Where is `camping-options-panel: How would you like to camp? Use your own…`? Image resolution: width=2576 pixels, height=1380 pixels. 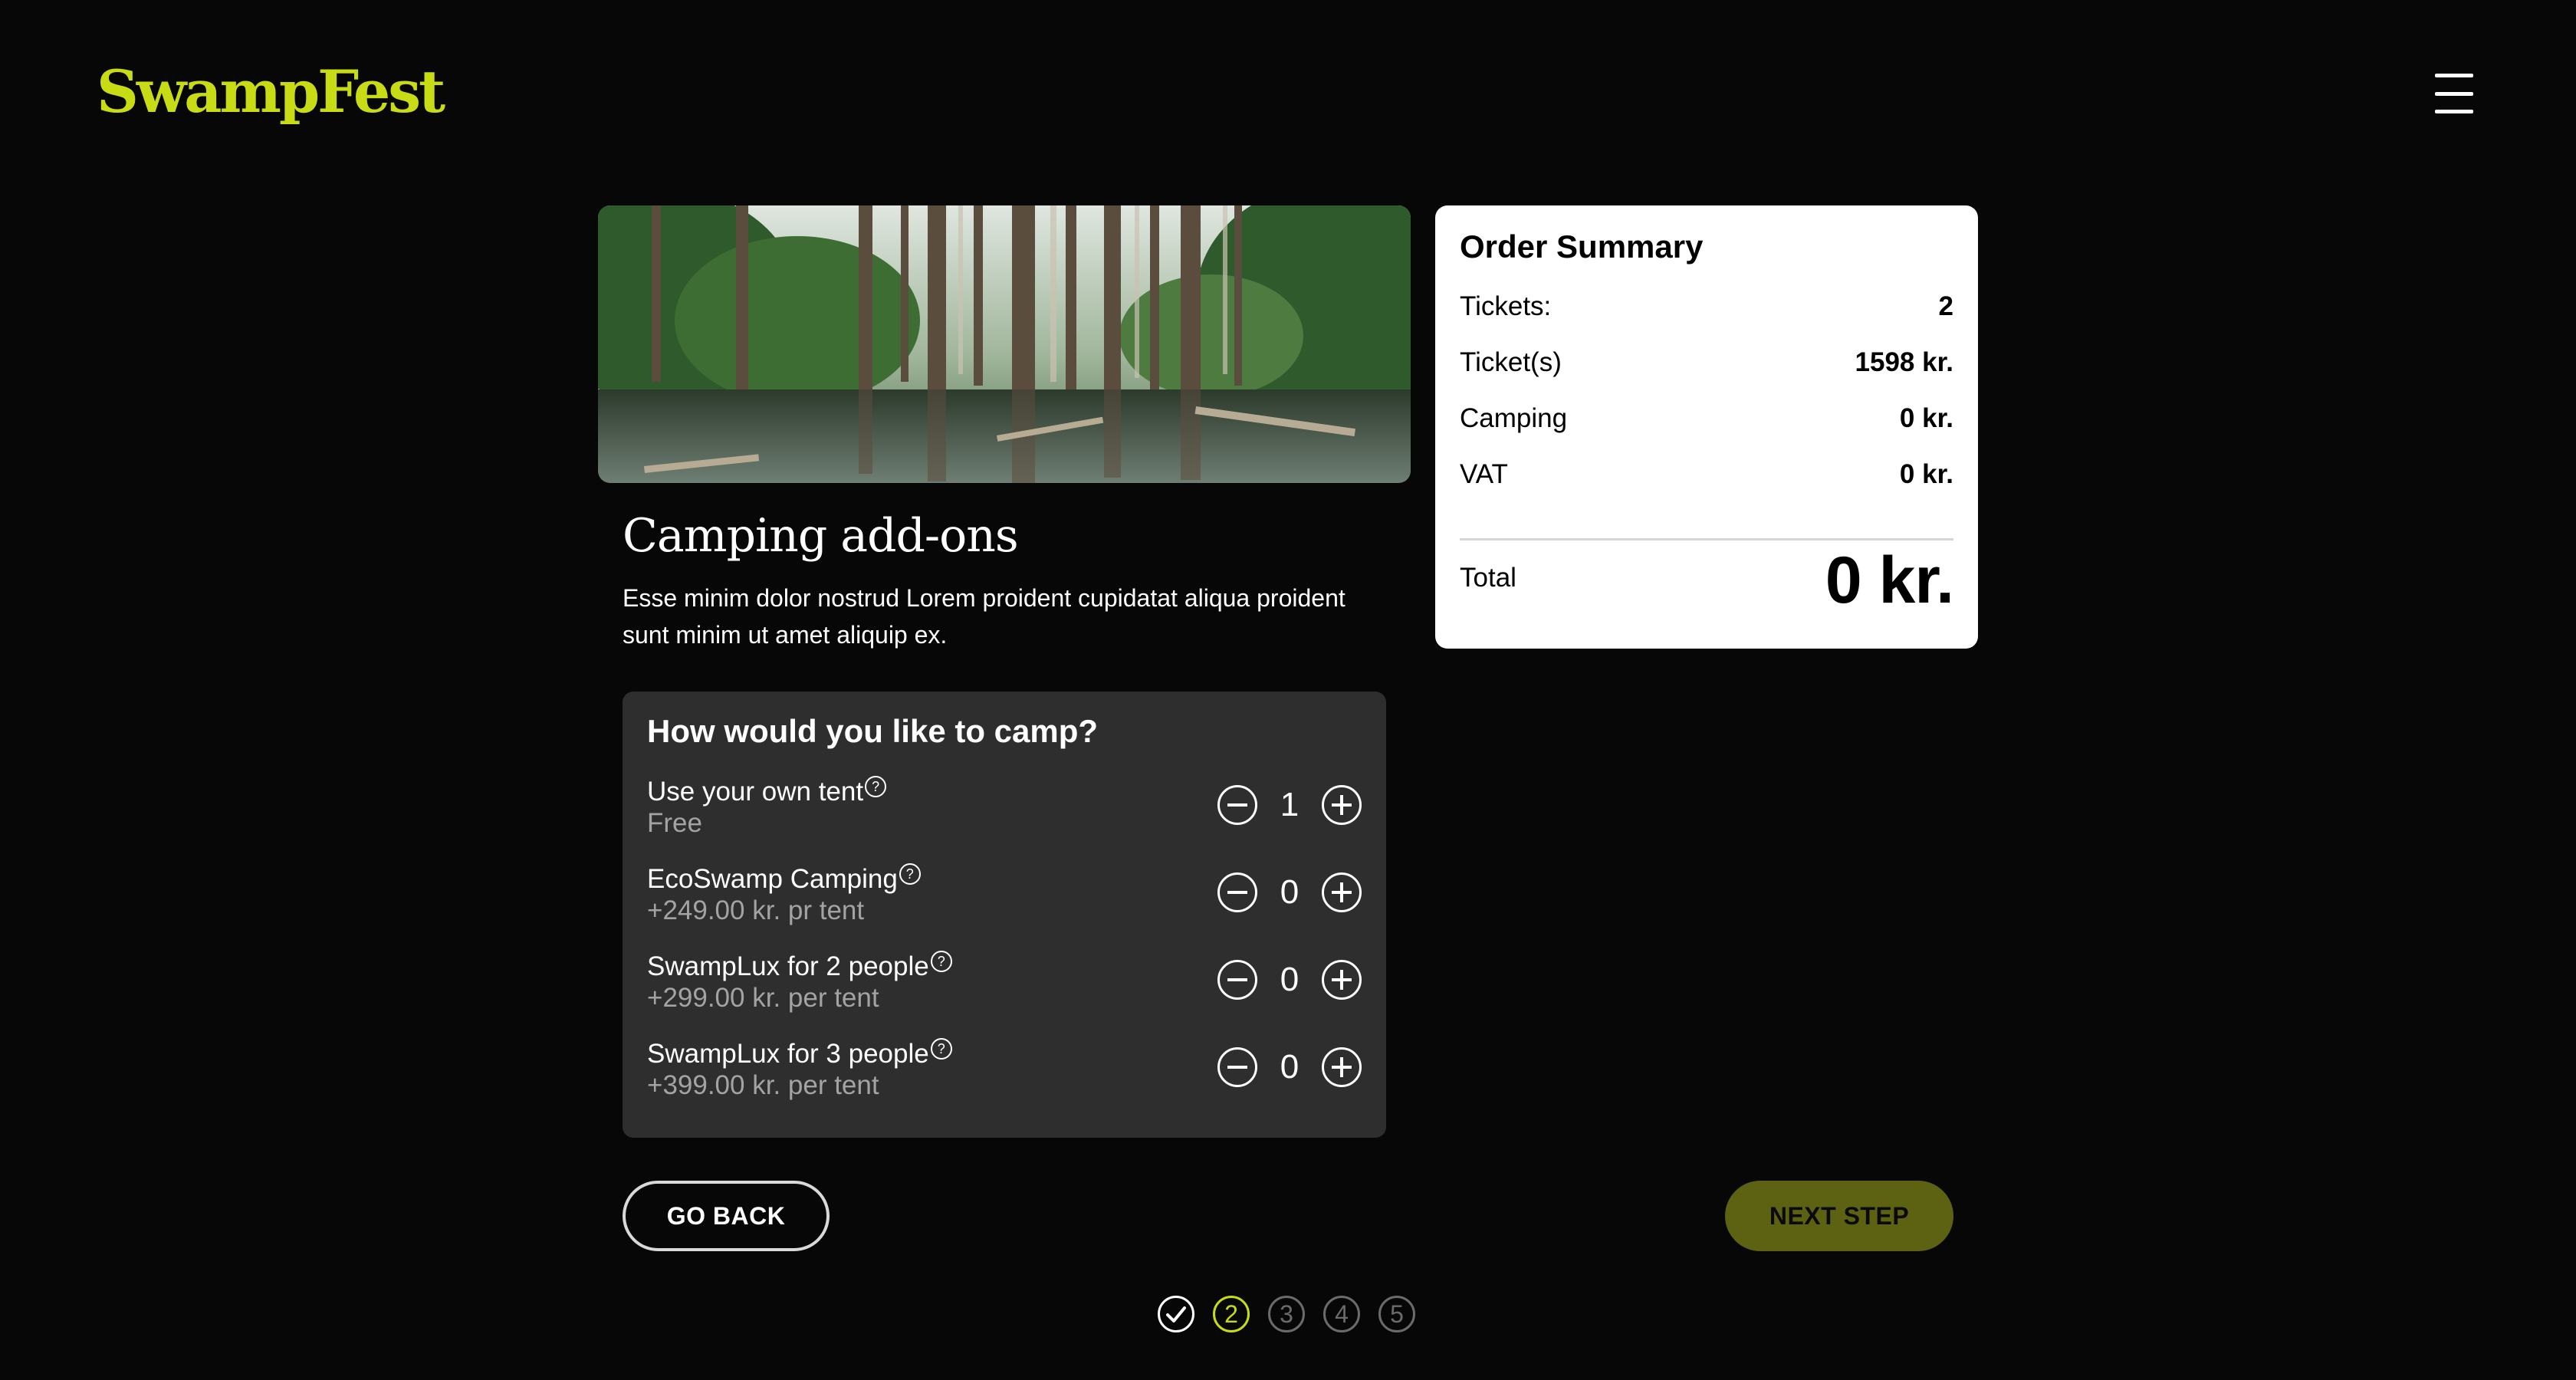
camping-options-panel: How would you like to camp? Use your own… is located at coordinates (1004, 915).